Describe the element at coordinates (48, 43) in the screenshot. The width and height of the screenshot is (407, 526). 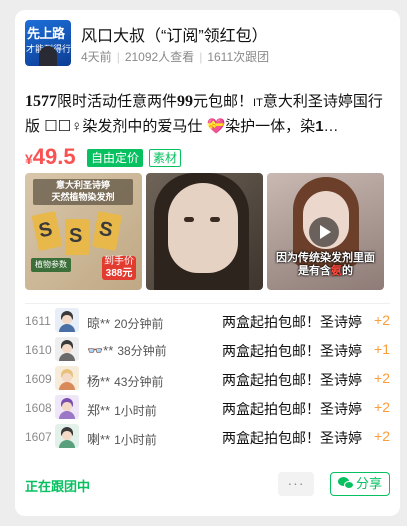
I see `shop-avatar: 先上路 才能到得行者` at that location.